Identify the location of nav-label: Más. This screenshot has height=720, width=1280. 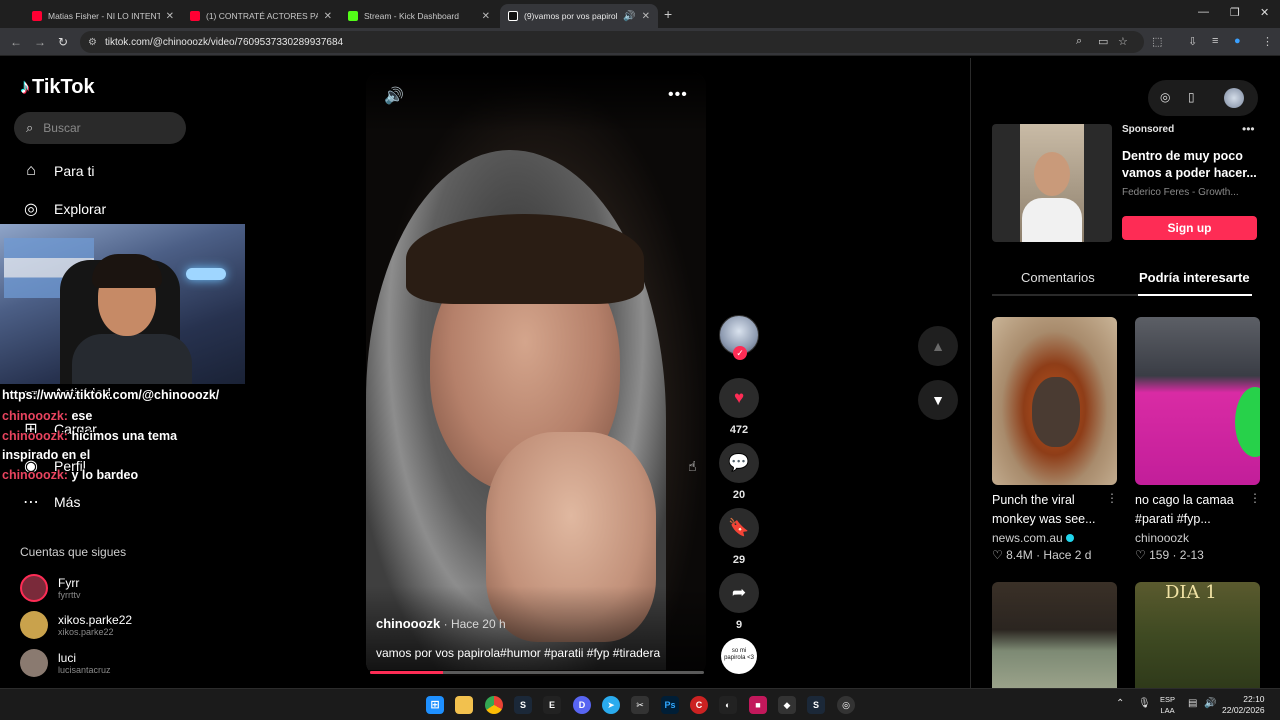
(67, 502).